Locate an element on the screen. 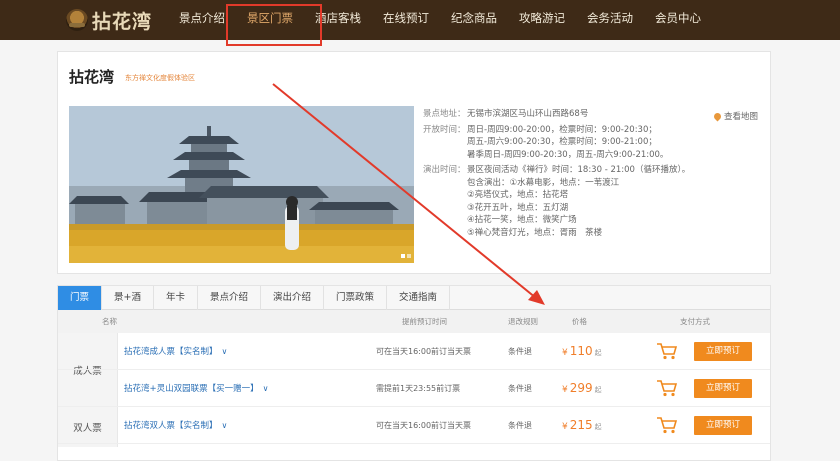 Image resolution: width=840 pixels, height=461 pixels. ticket-name: 拈花湾双人票【实名制】 is located at coordinates (171, 426).